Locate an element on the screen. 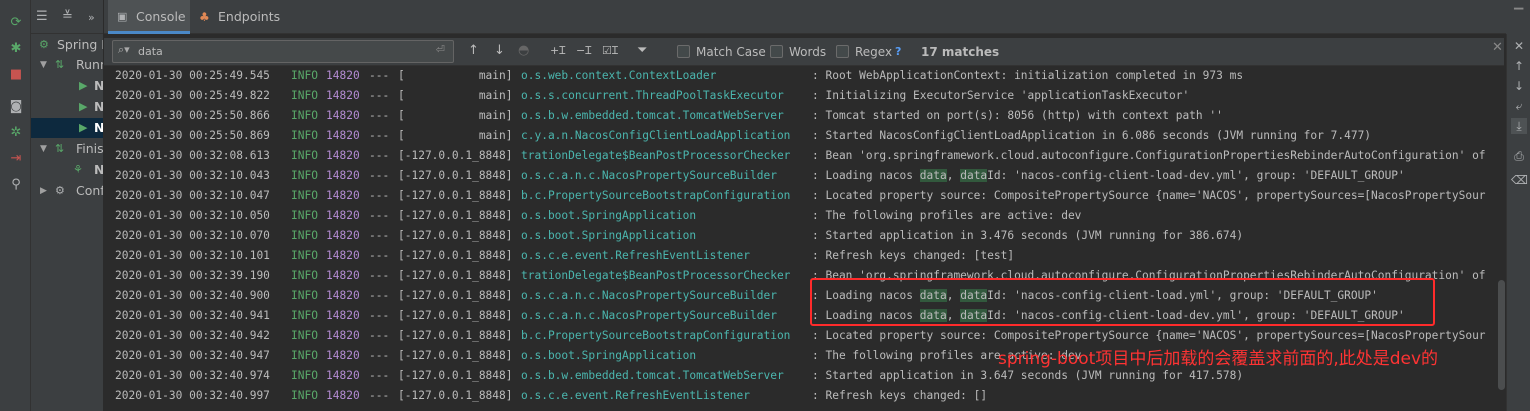 The width and height of the screenshot is (1530, 411). log-logger: trationDelegate$BeanPostProcessorChecker is located at coordinates (656, 155).